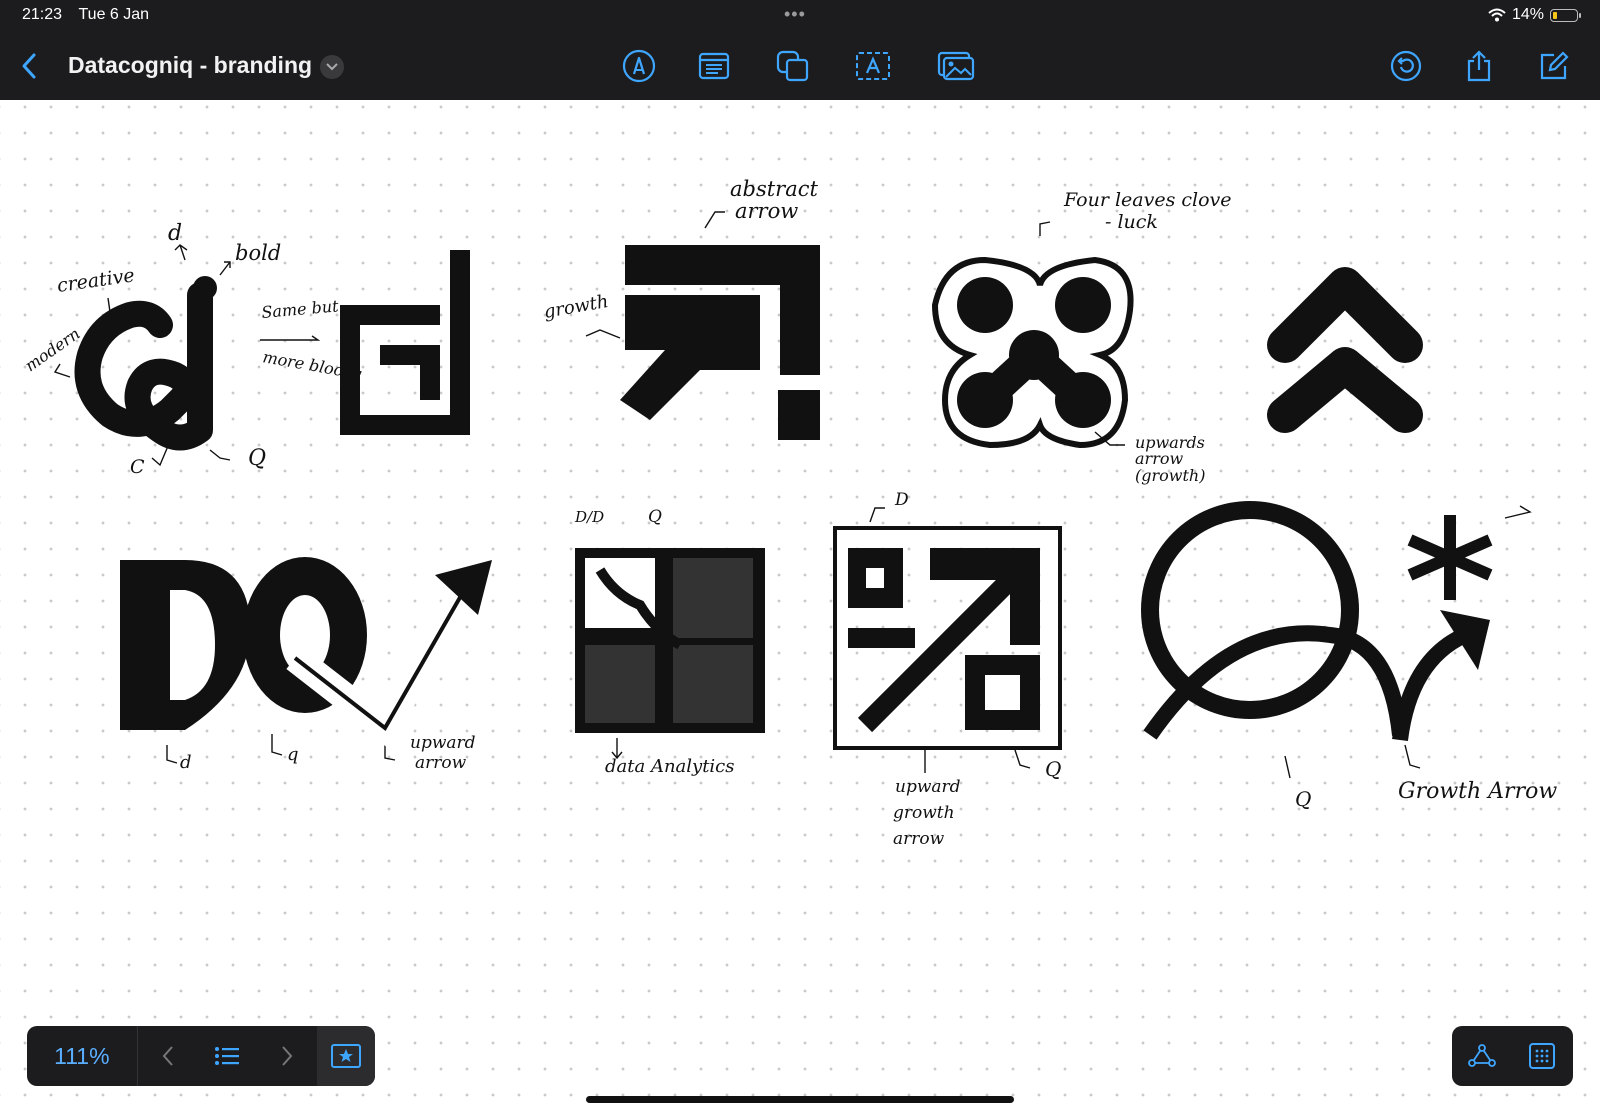 This screenshot has height=1112, width=1600. What do you see at coordinates (1497, 15) in the screenshot?
I see `wifi-icon` at bounding box center [1497, 15].